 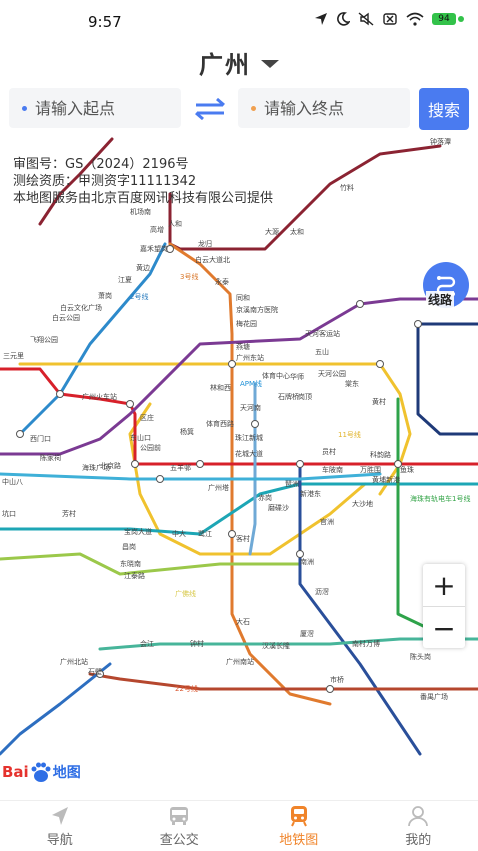 I want to click on station-label: 林和西, so click(x=220, y=387).